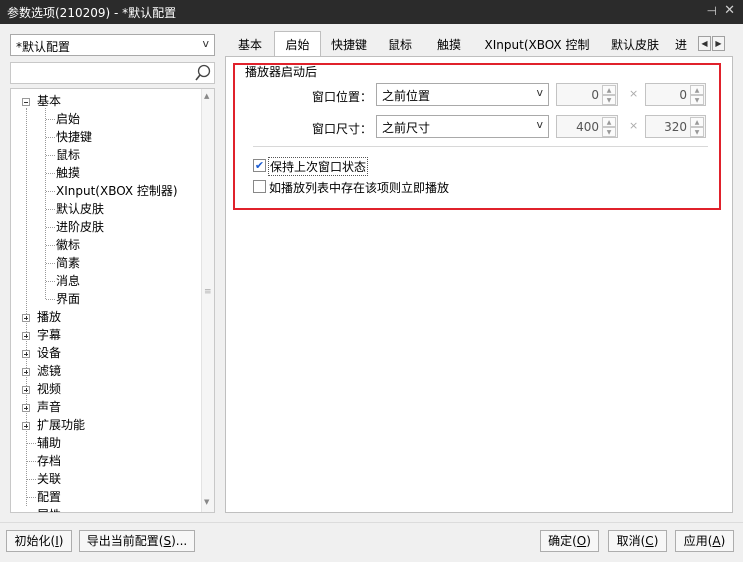  What do you see at coordinates (26, 102) in the screenshot?
I see `collapse-icon` at bounding box center [26, 102].